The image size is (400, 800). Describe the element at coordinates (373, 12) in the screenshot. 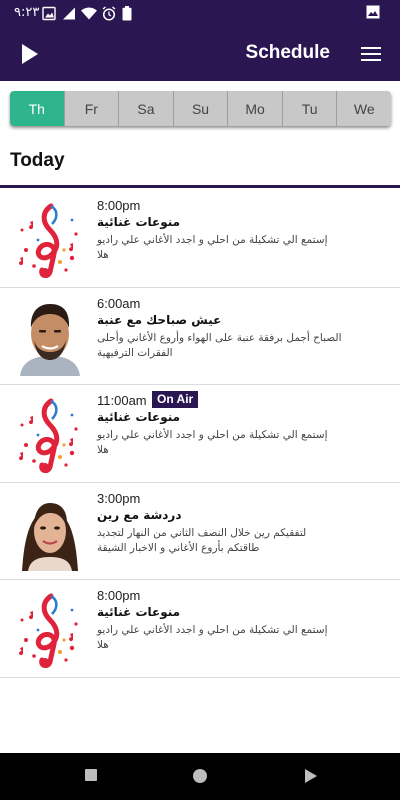

I see `image-icon` at that location.